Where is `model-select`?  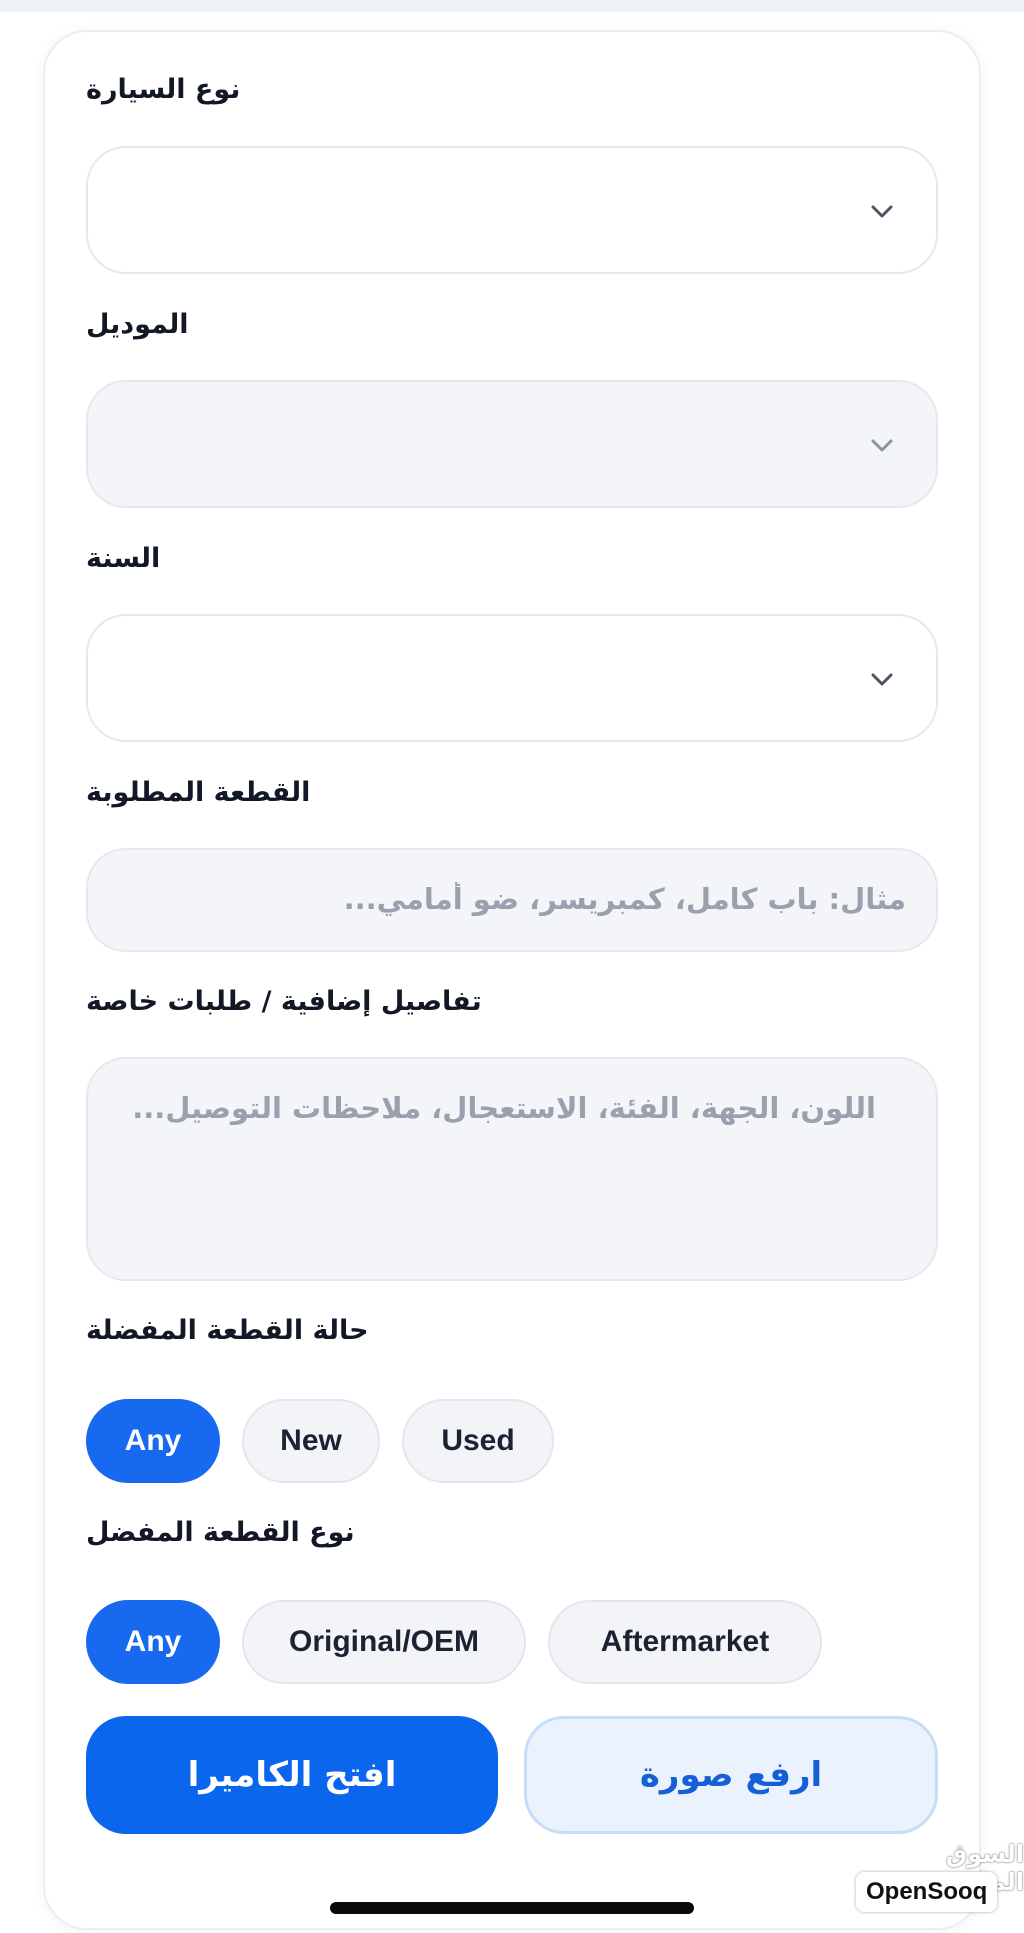 model-select is located at coordinates (512, 444).